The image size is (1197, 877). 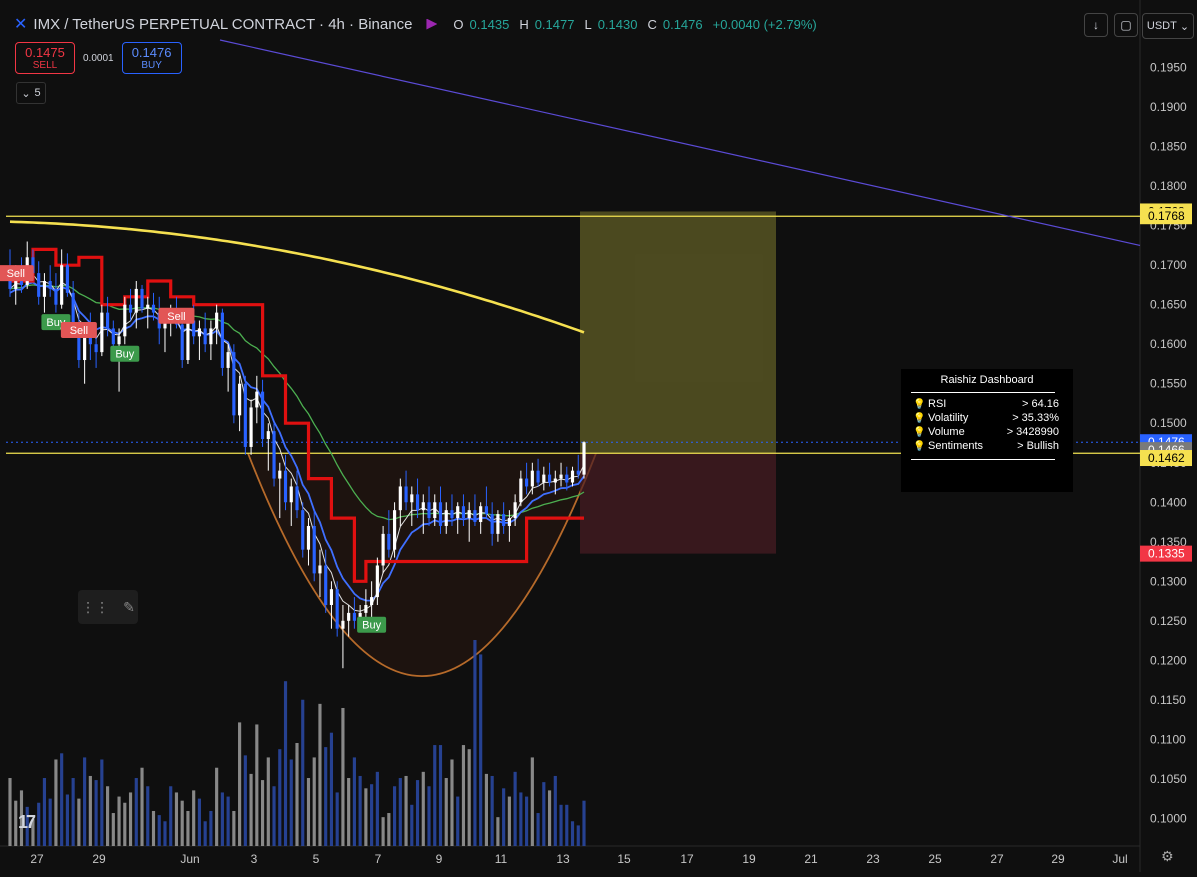 I want to click on price-label-text: 0.1768, so click(x=1166, y=216).